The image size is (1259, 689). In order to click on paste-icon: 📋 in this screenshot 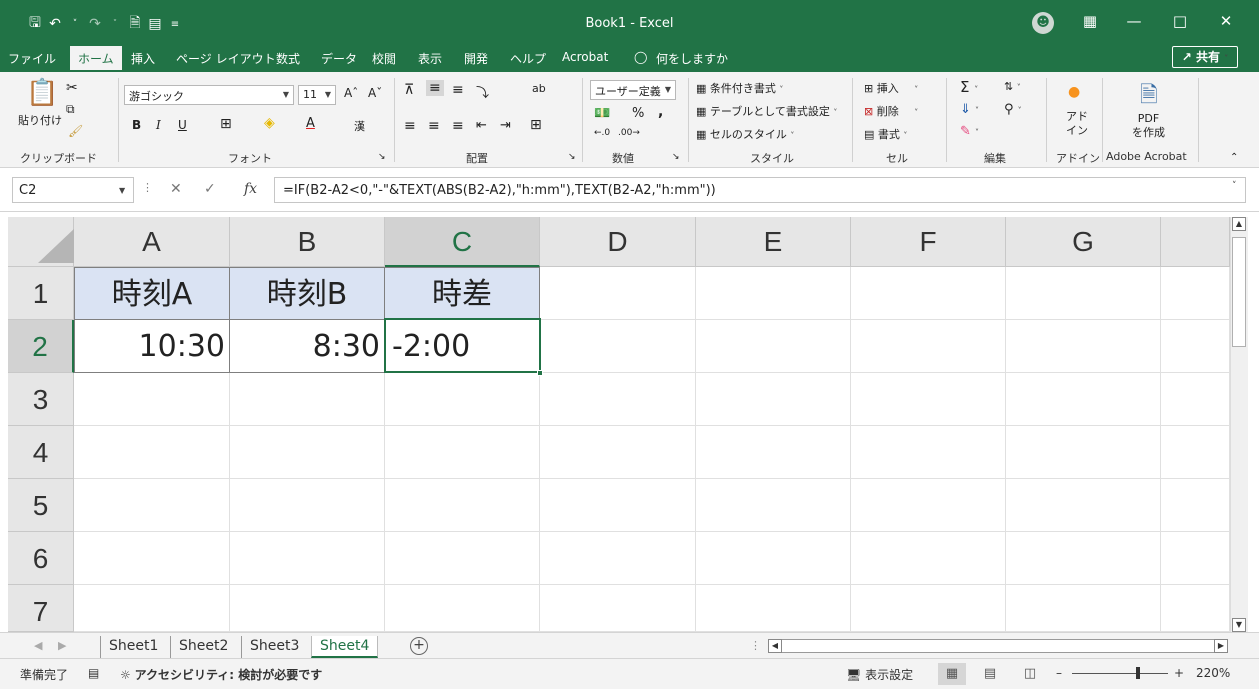, I will do `click(42, 93)`.